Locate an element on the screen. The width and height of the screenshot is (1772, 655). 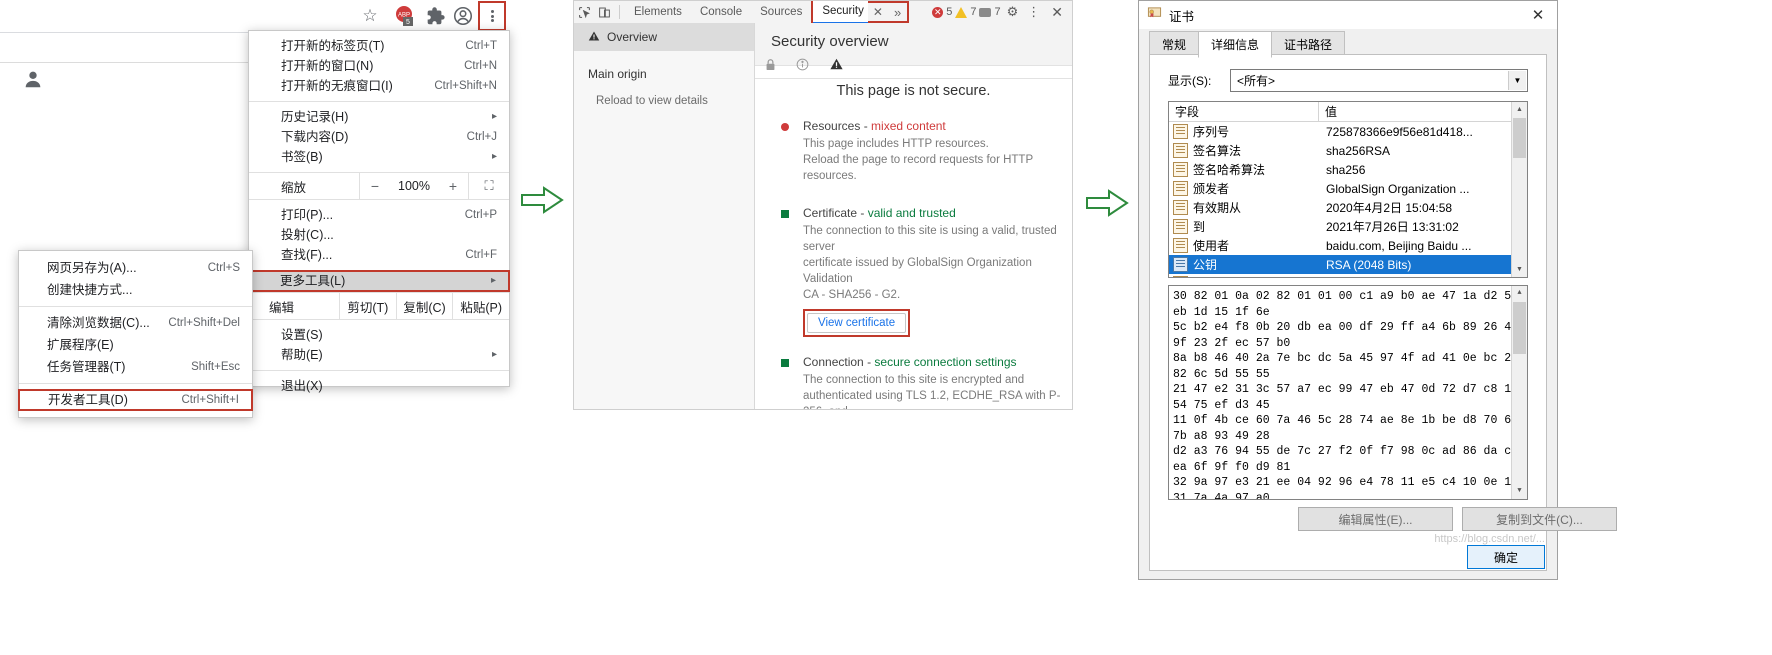
edit-cut-button: 剪切(T) is located at coordinates (368, 306).